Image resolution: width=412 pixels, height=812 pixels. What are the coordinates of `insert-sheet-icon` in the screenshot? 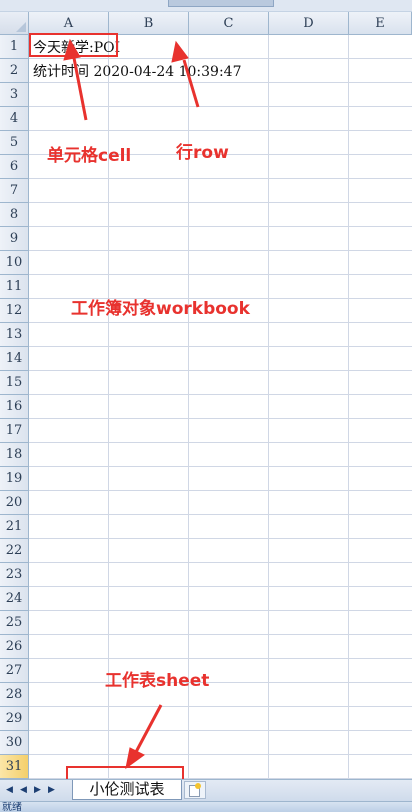 It's located at (195, 790).